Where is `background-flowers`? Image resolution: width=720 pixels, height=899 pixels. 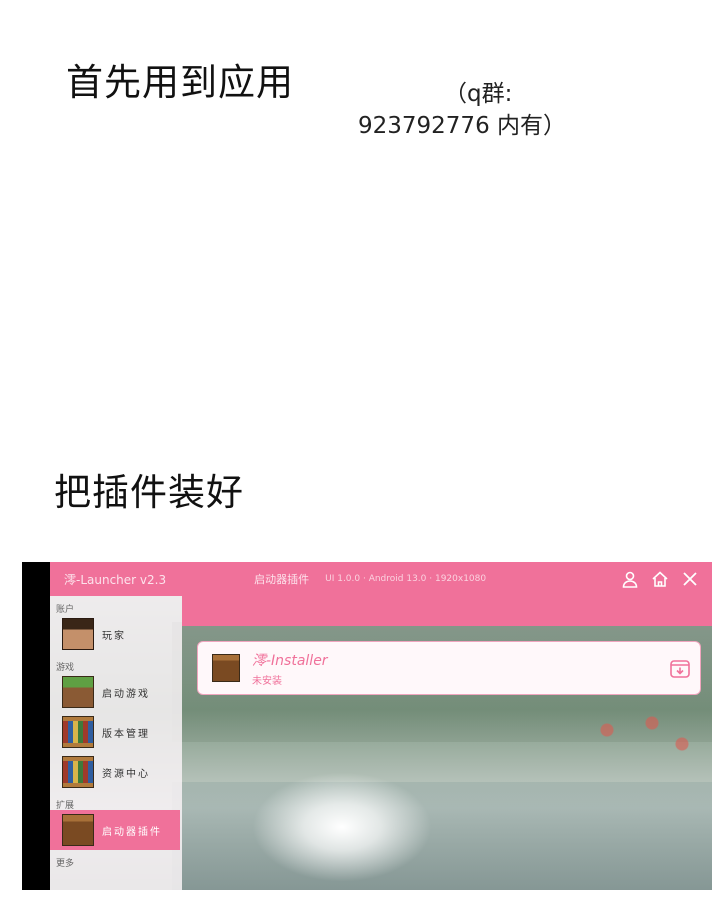 background-flowers is located at coordinates (637, 737).